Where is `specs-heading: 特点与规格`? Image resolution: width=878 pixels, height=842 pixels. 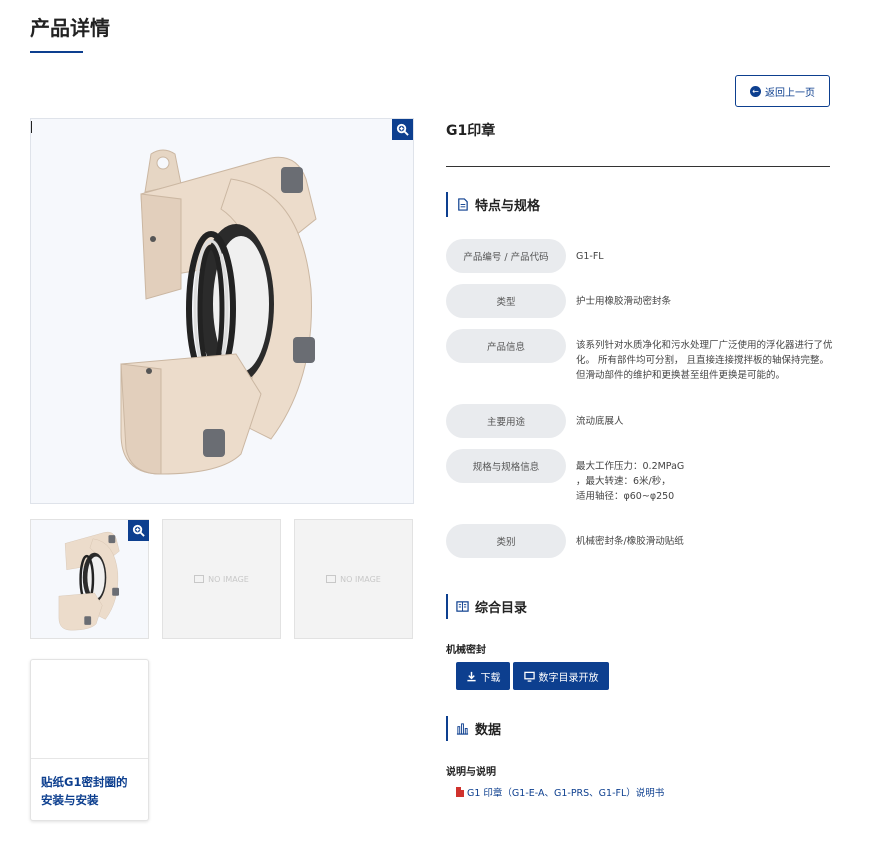 specs-heading: 特点与规格 is located at coordinates (493, 204).